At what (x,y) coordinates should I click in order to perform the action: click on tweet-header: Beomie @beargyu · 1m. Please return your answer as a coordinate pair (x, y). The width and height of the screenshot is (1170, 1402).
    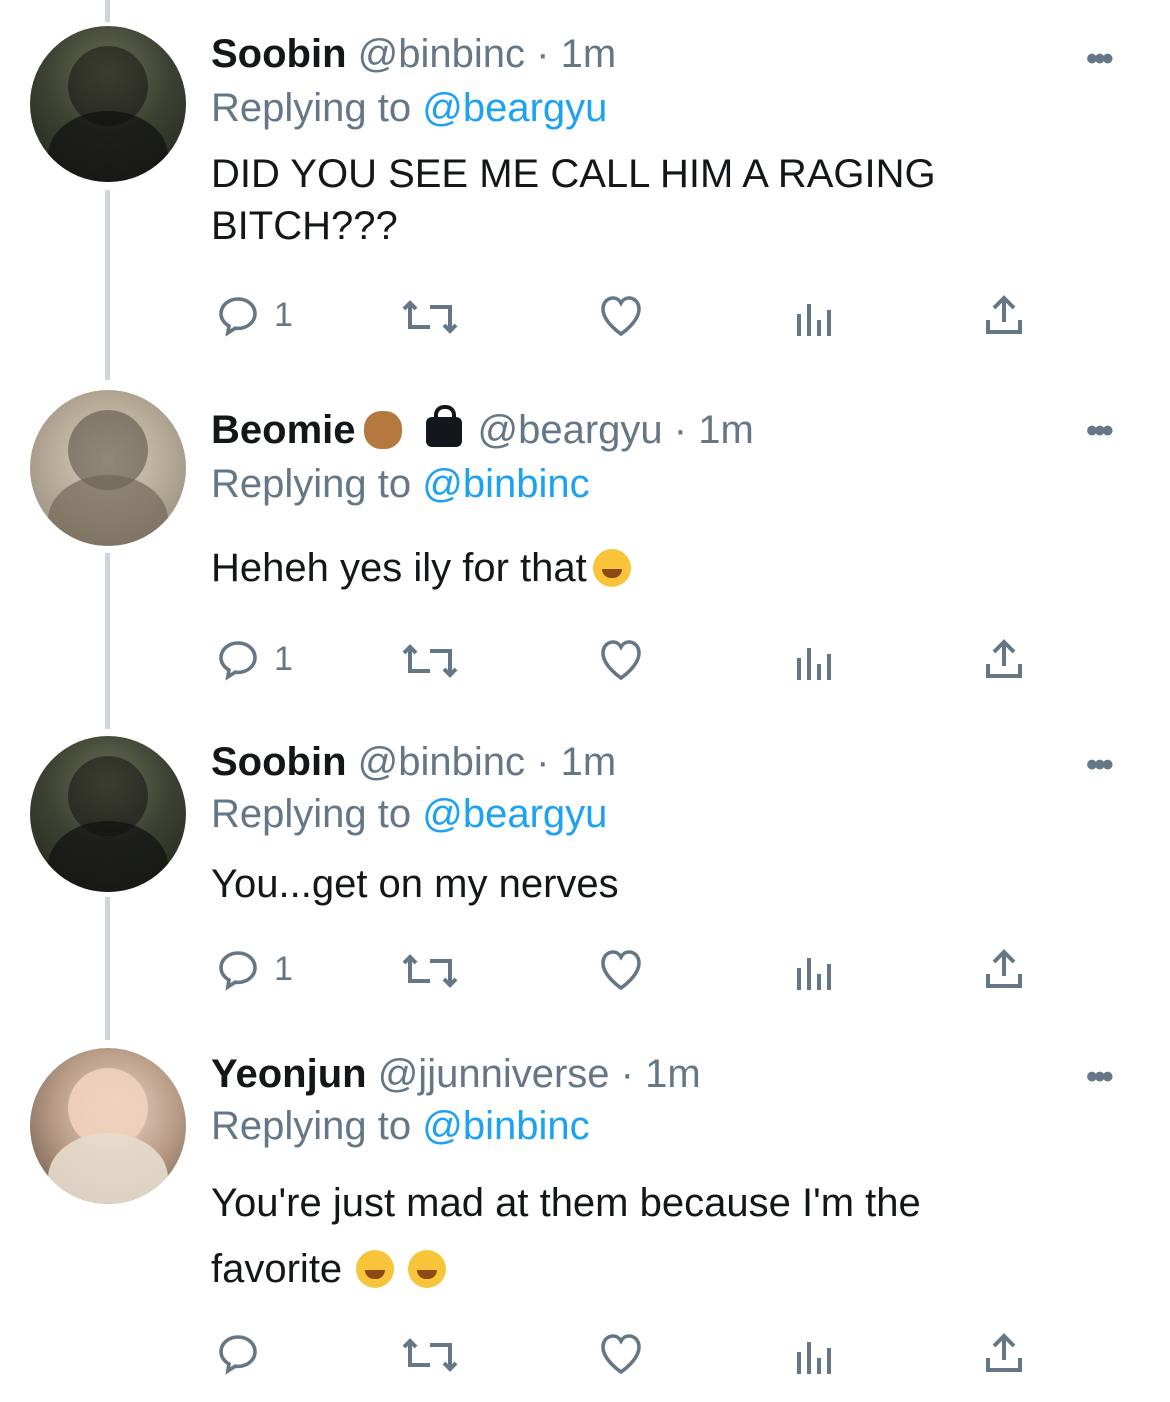
    Looking at the image, I should click on (482, 429).